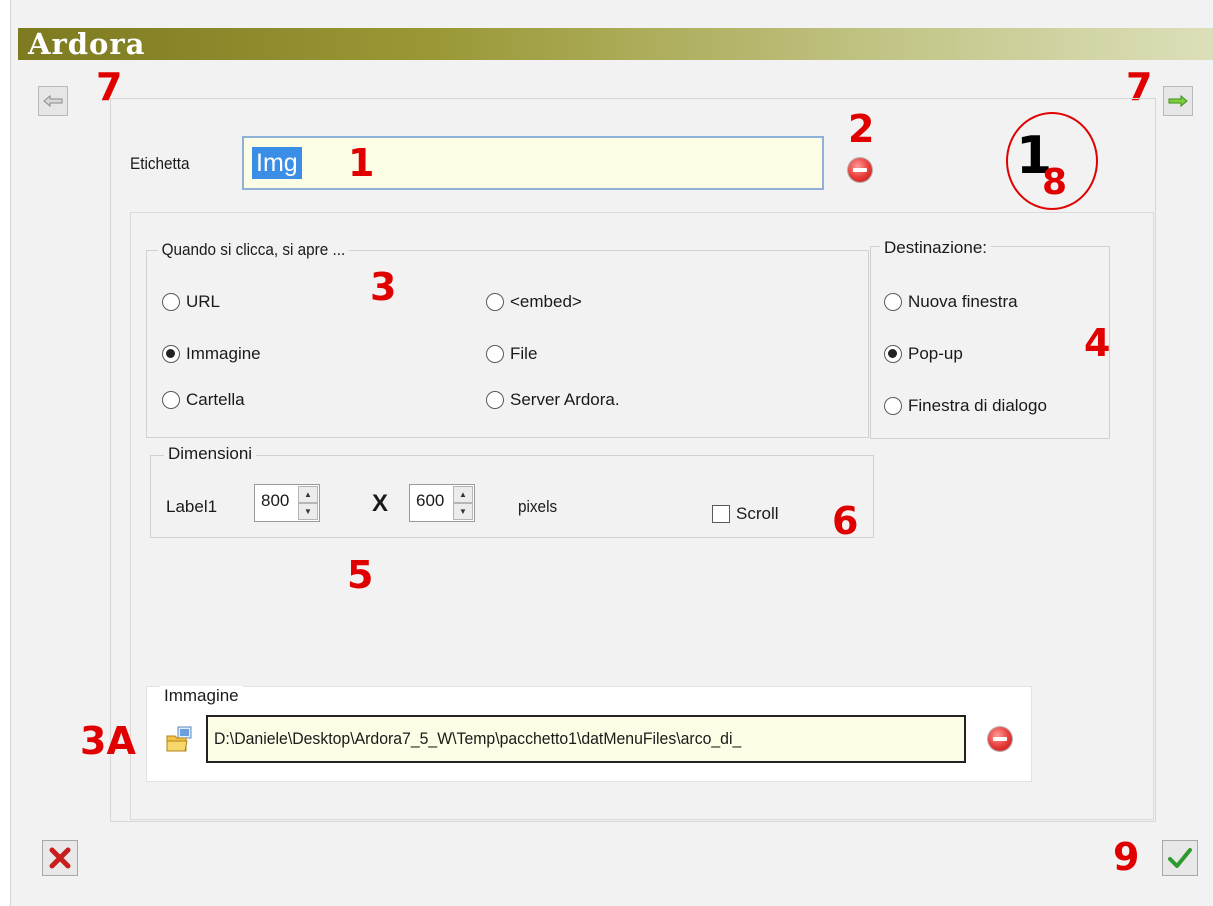 The image size is (1213, 906). I want to click on destination-group-title: Destinazione:, so click(936, 248).